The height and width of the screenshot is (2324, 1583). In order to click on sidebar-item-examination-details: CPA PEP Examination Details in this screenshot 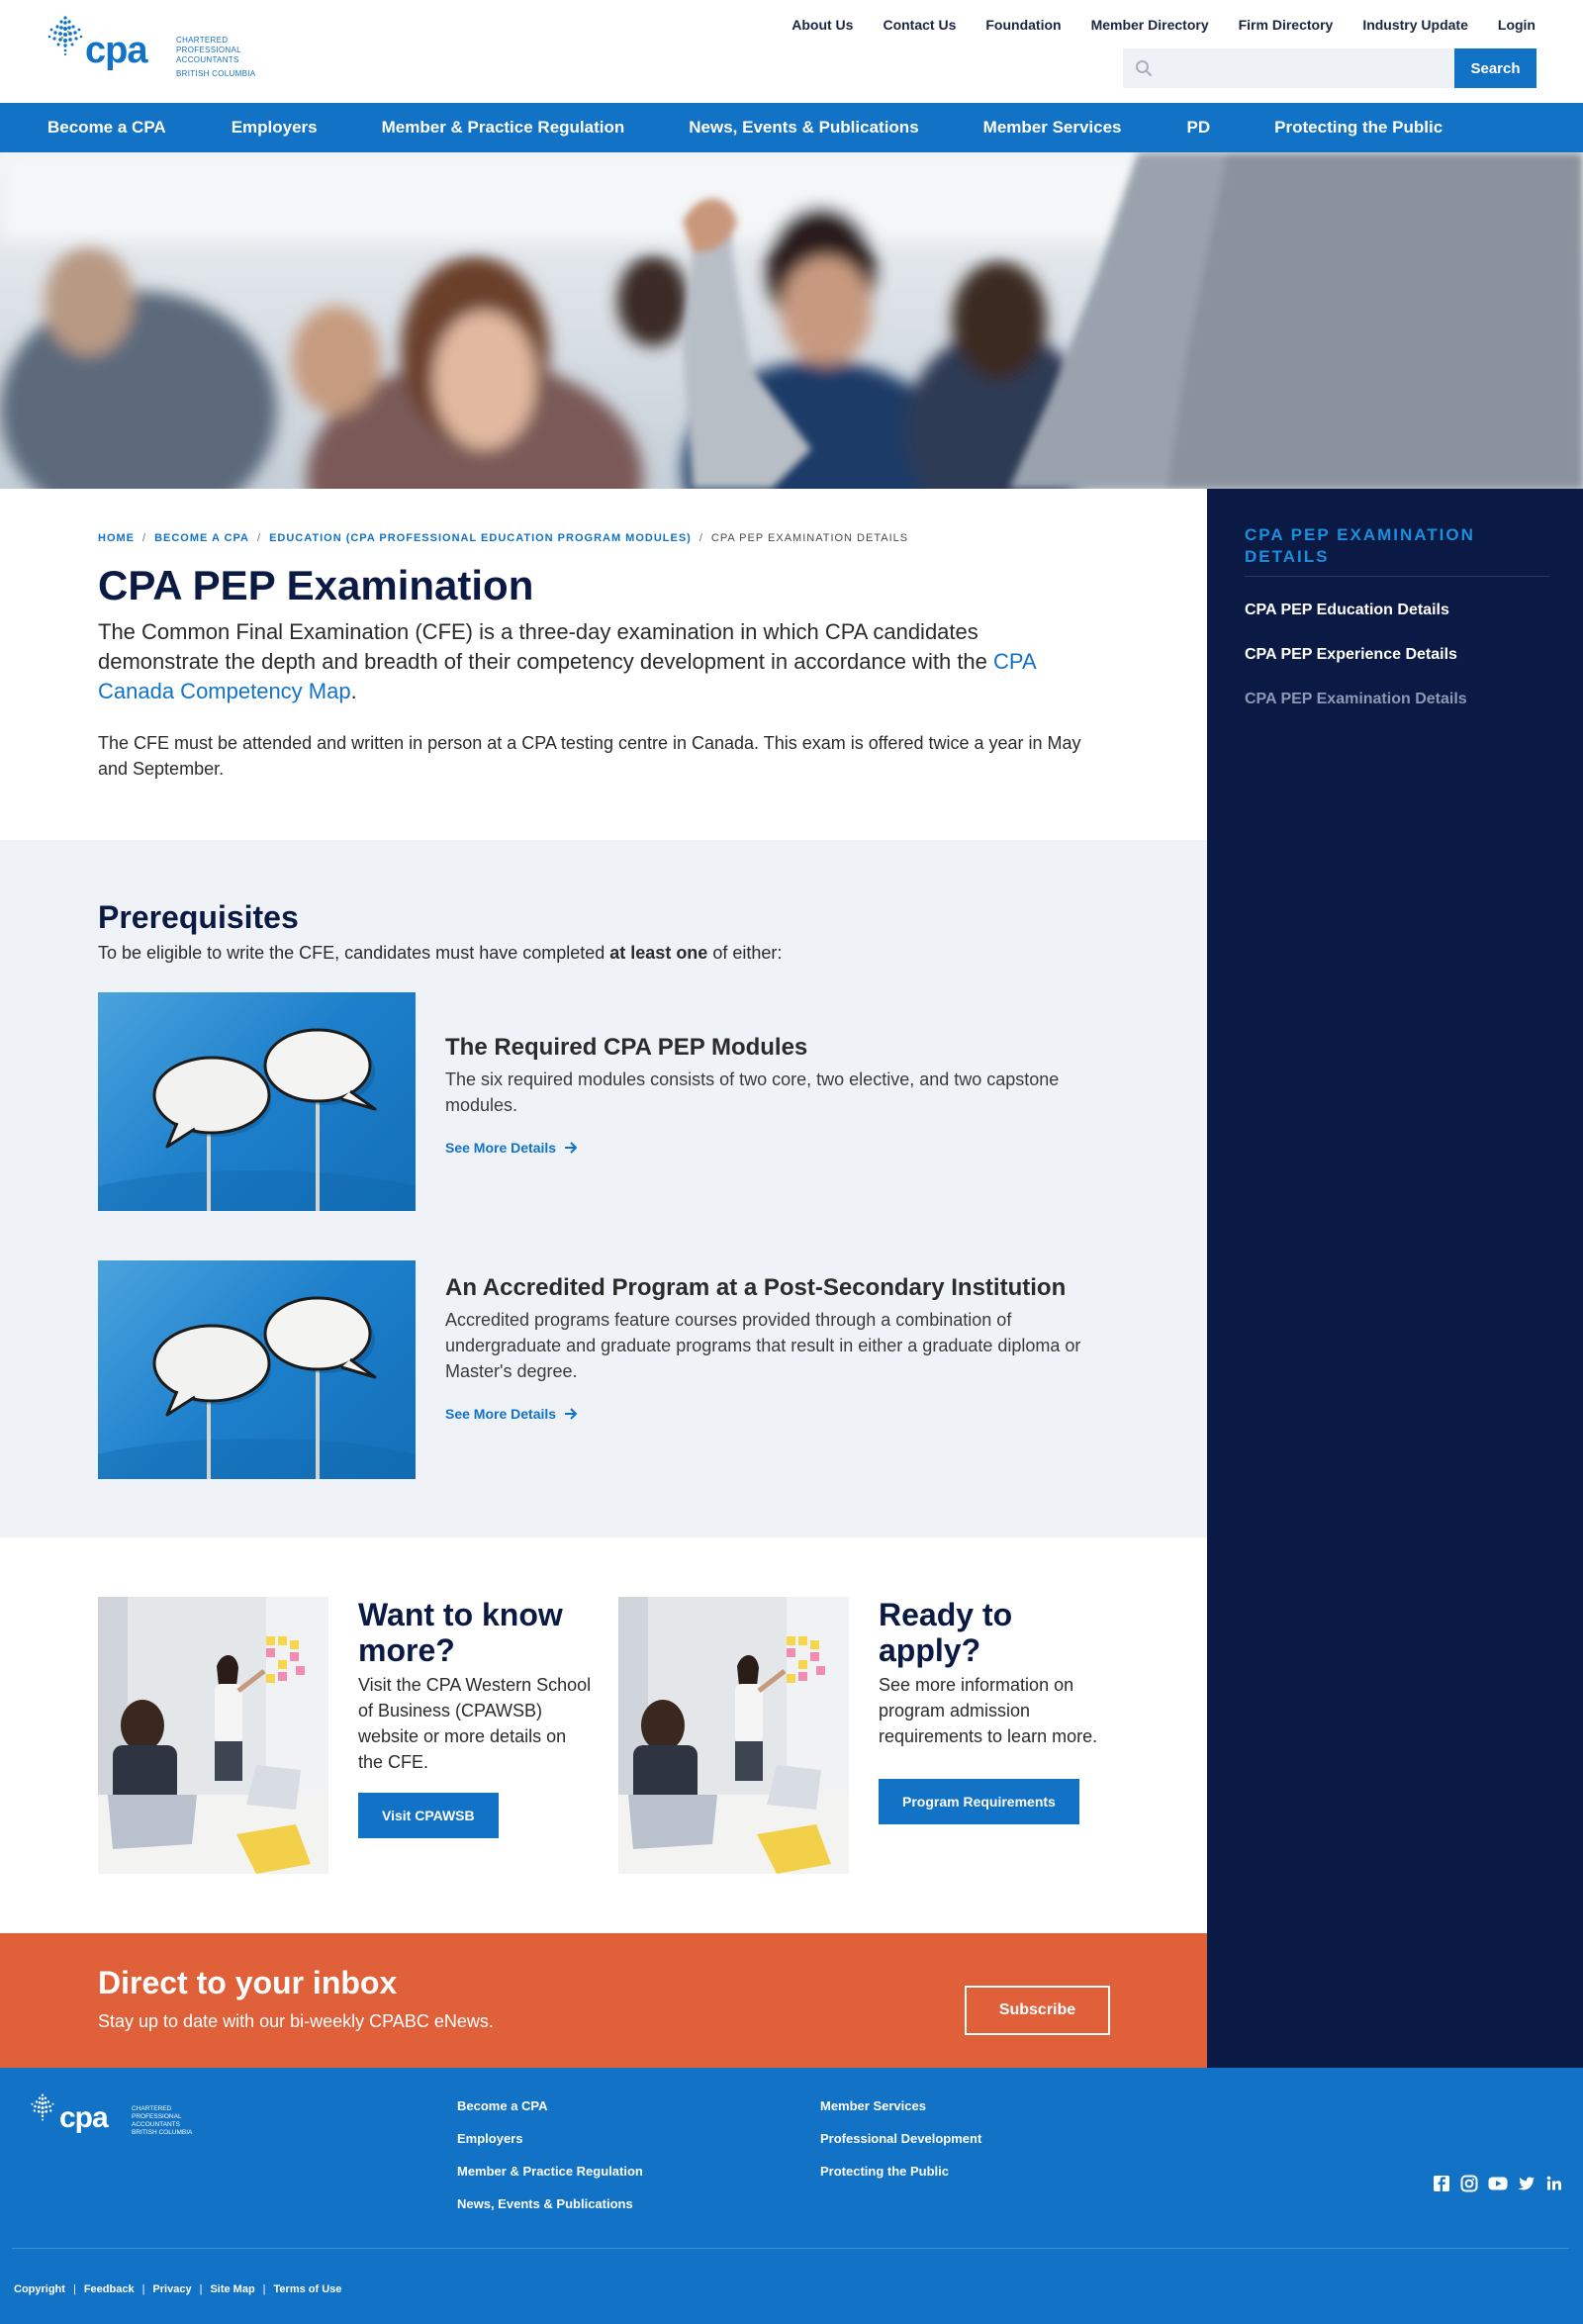, I will do `click(1356, 699)`.